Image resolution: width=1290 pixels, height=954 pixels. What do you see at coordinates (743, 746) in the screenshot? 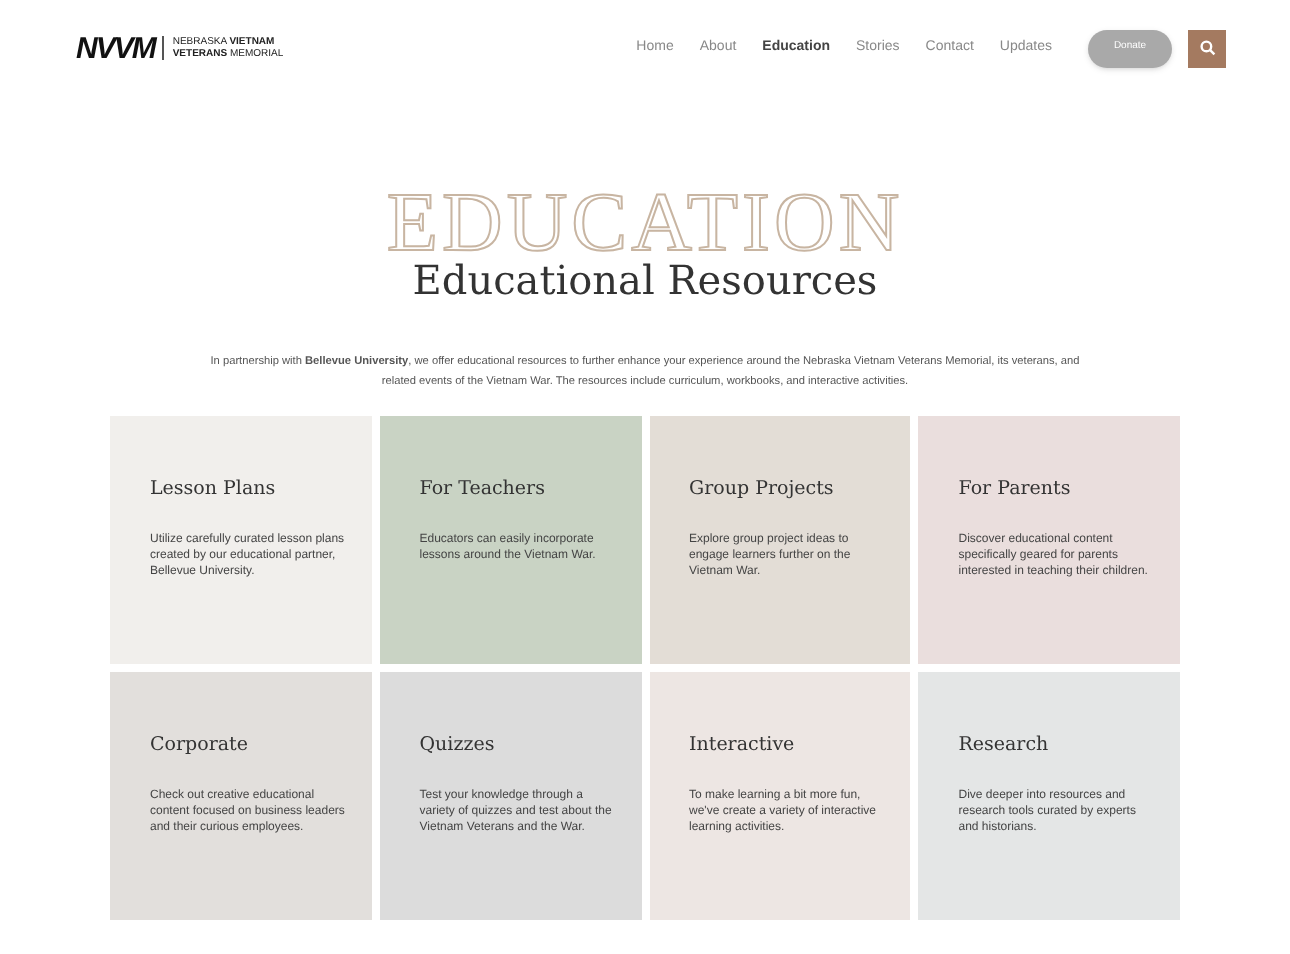
I see `card-title: Interactive` at bounding box center [743, 746].